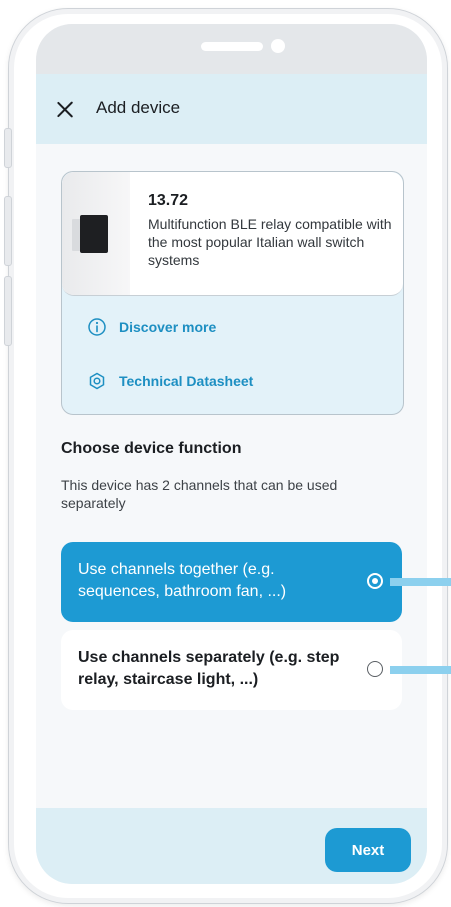 This screenshot has height=907, width=451. I want to click on product-image, so click(96, 233).